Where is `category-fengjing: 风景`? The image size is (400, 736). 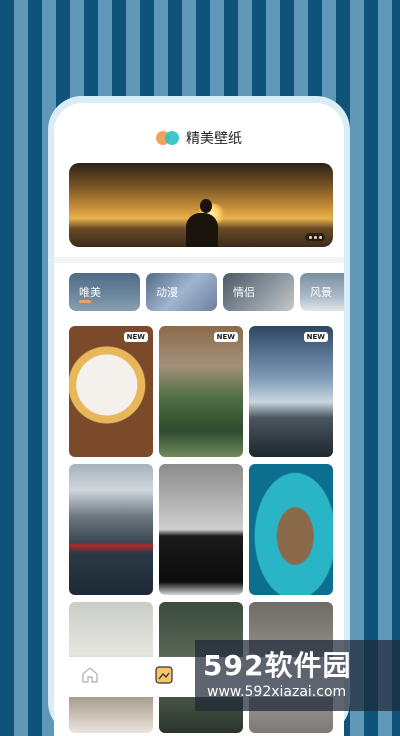
category-fengjing: 风景 is located at coordinates (322, 292).